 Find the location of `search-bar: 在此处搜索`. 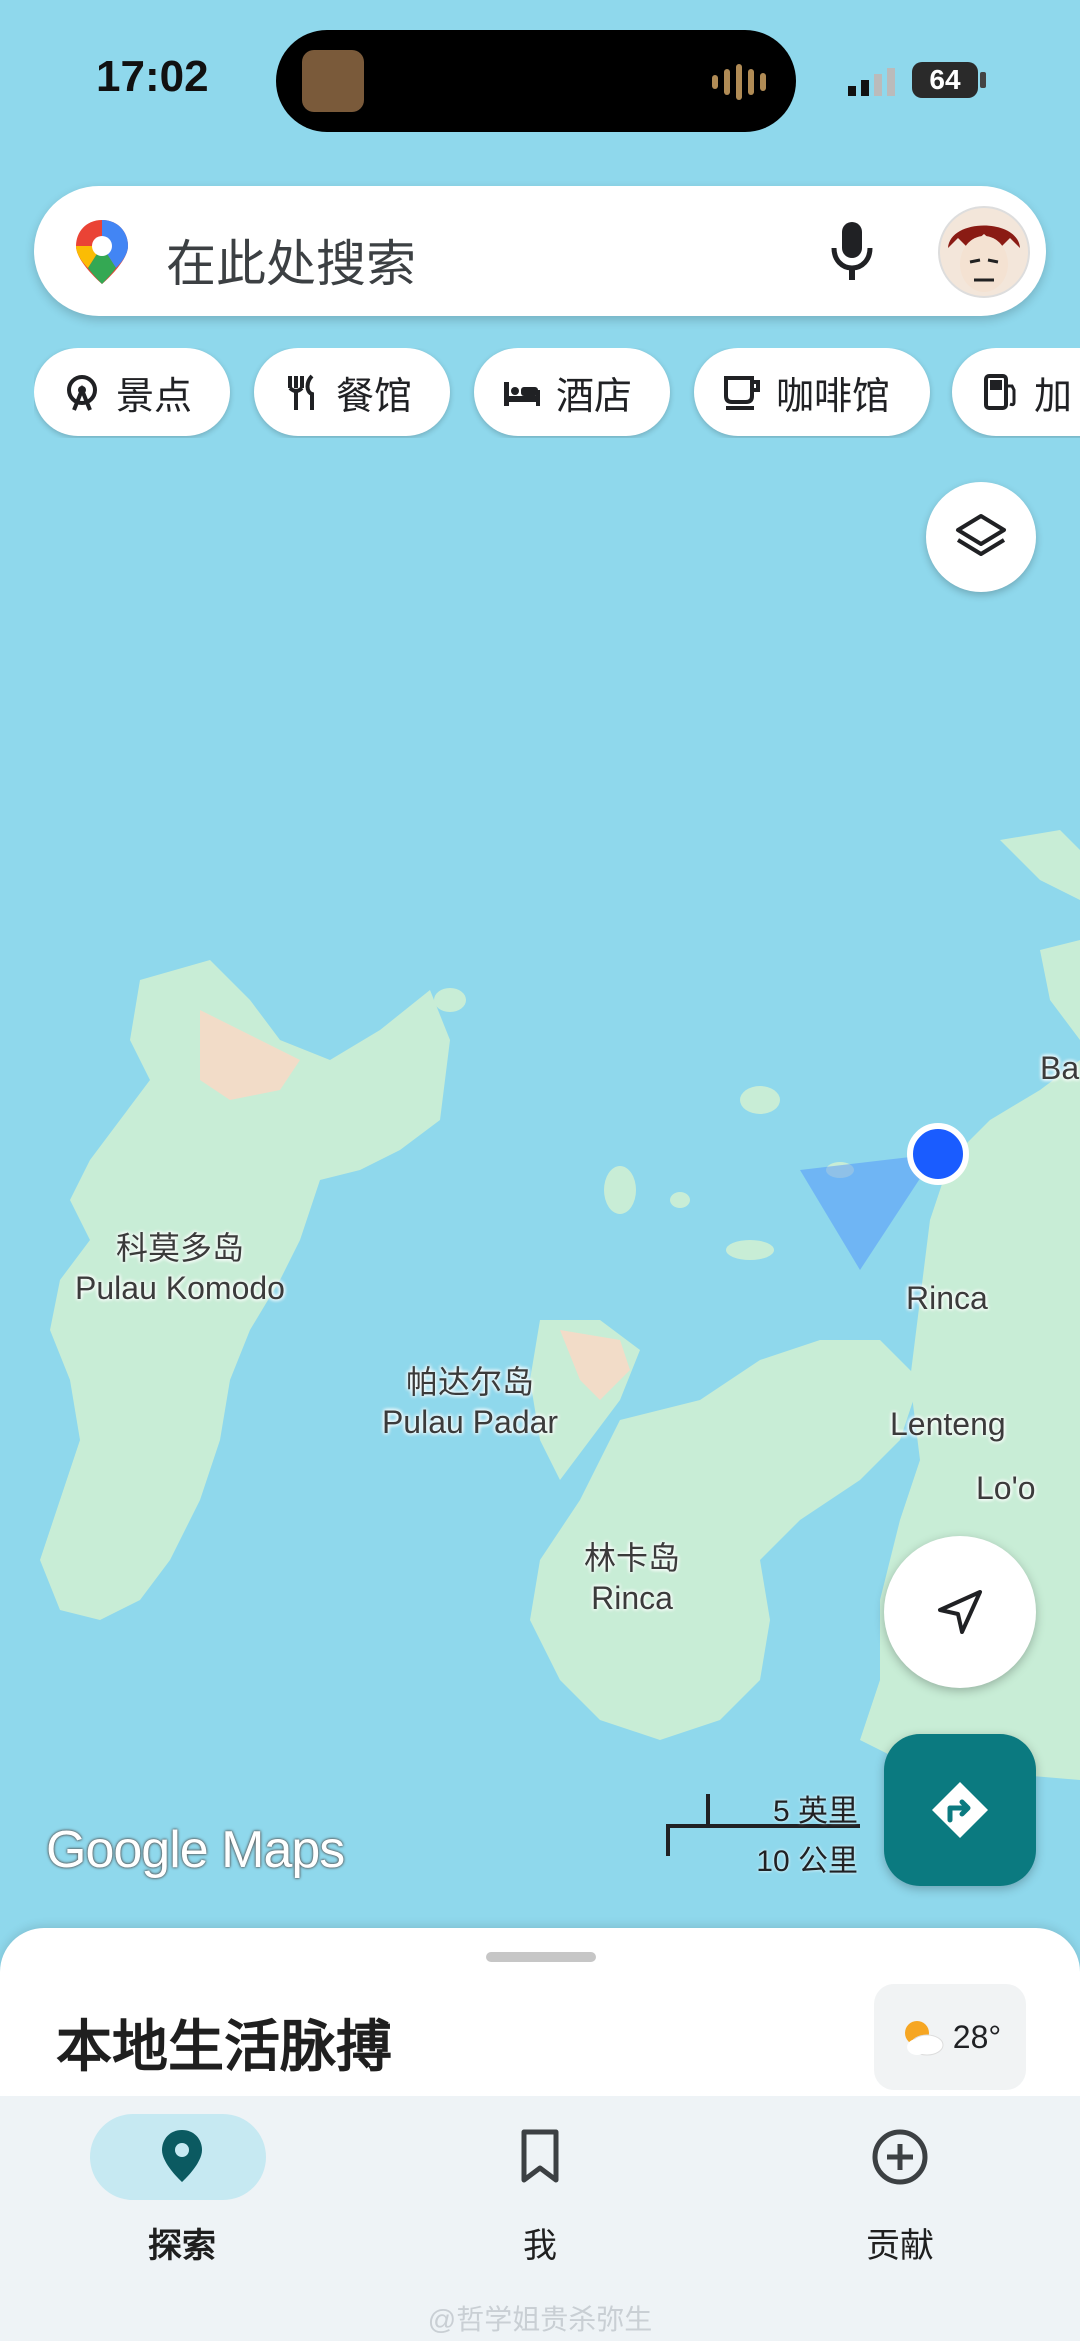

search-bar: 在此处搜索 is located at coordinates (540, 251).